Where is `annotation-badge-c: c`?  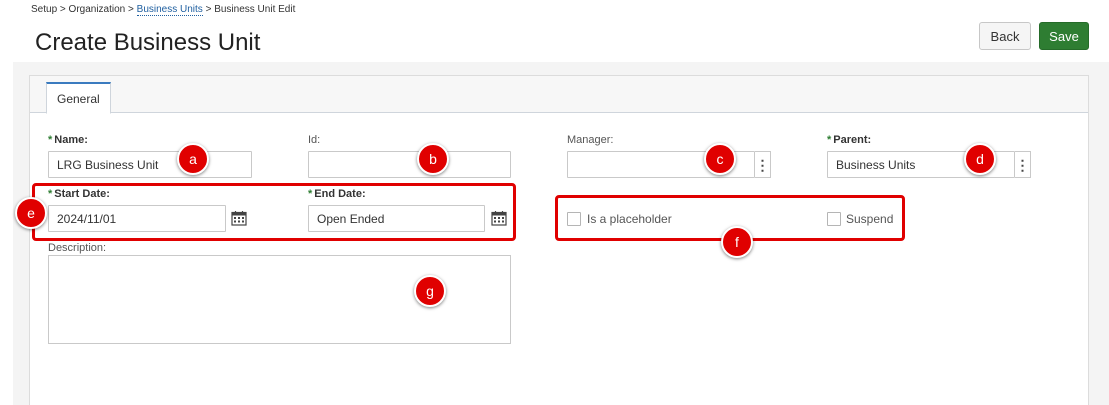
annotation-badge-c: c is located at coordinates (720, 159).